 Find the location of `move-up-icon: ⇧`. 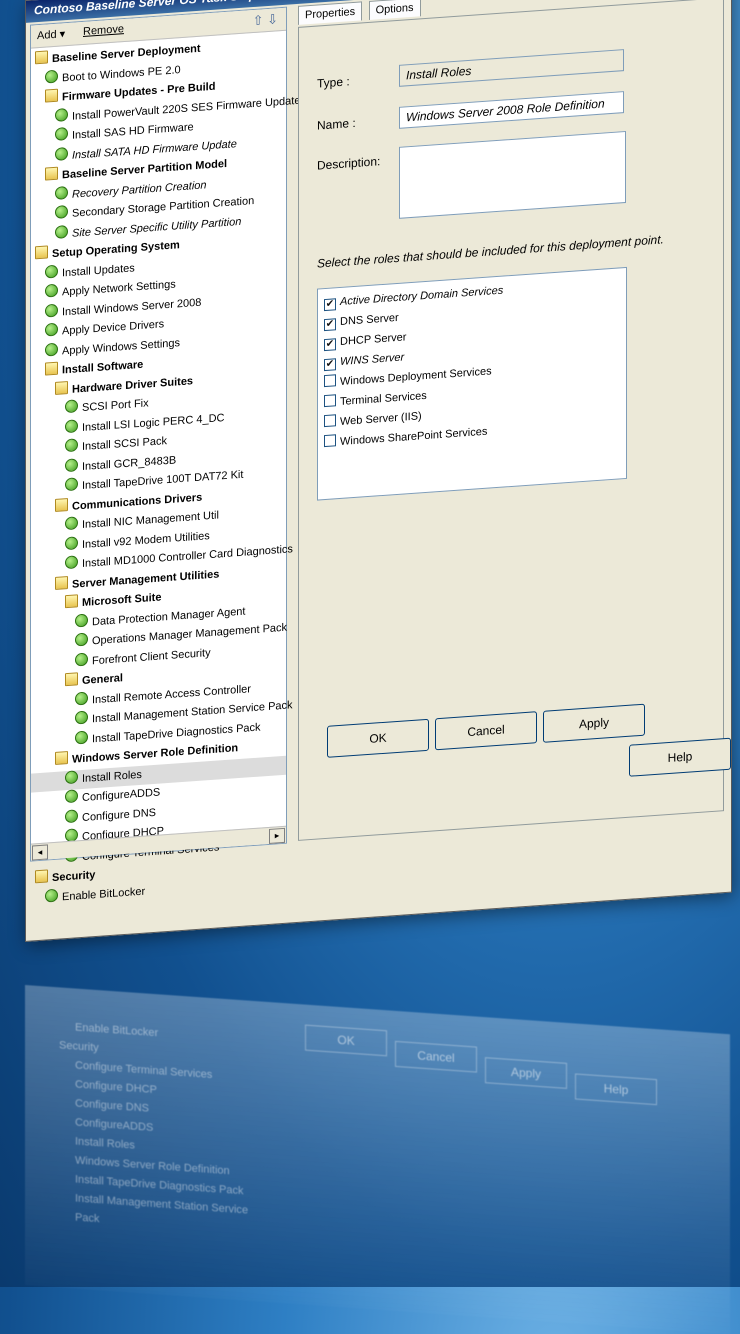

move-up-icon: ⇧ is located at coordinates (258, 20).